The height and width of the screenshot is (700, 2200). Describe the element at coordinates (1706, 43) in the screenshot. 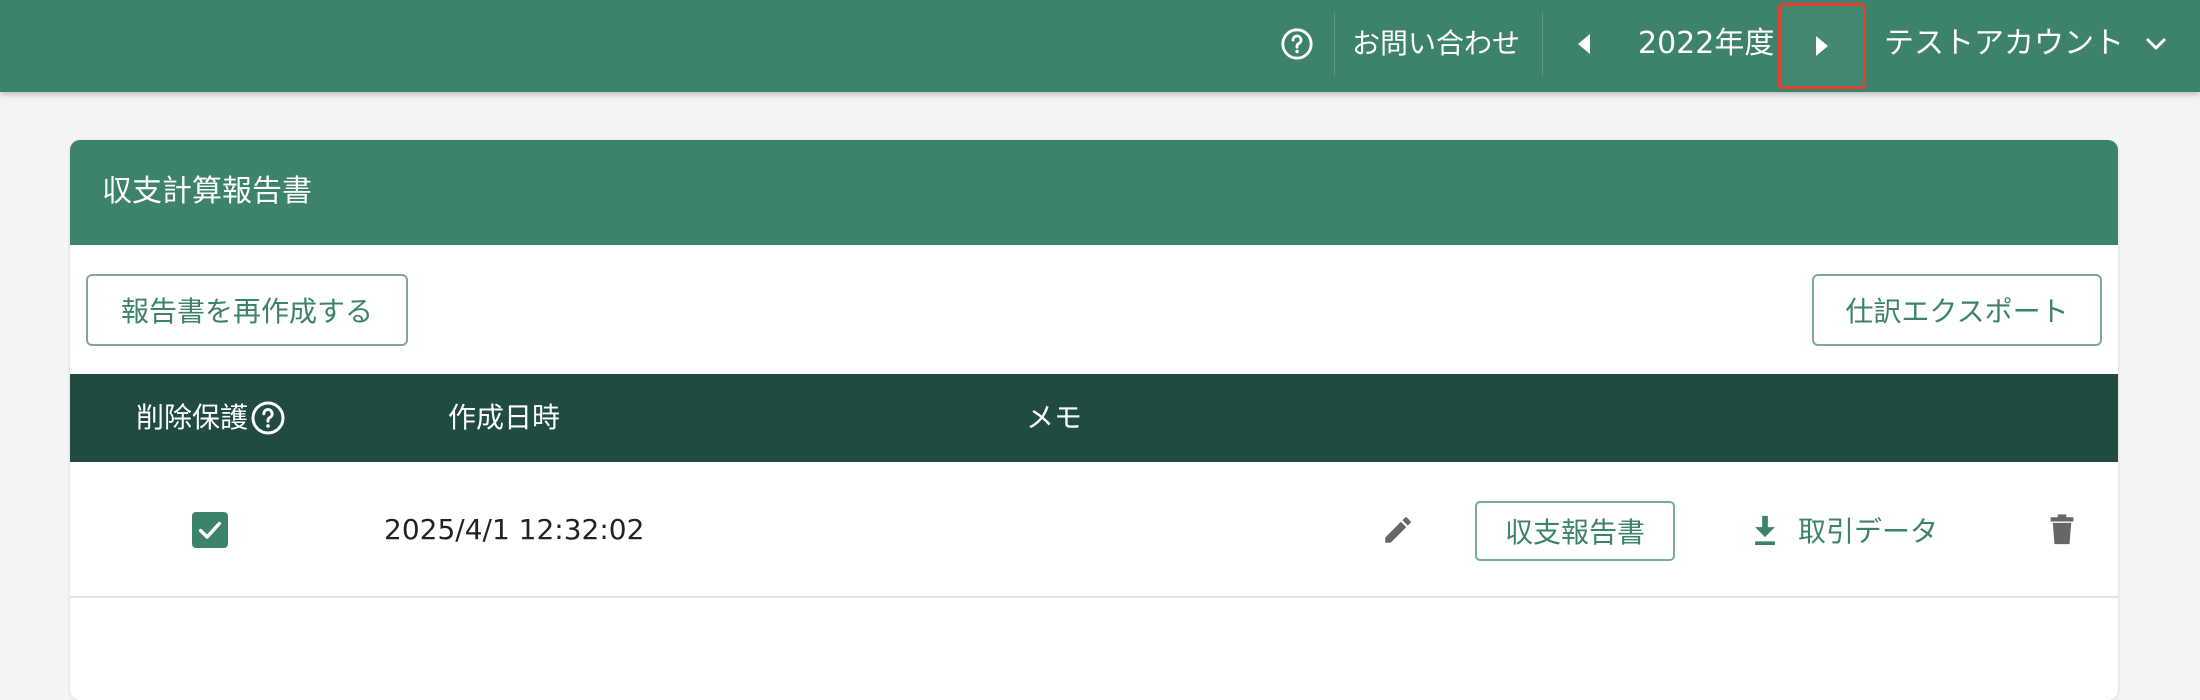

I see `fiscal-year-label: 2022年度` at that location.